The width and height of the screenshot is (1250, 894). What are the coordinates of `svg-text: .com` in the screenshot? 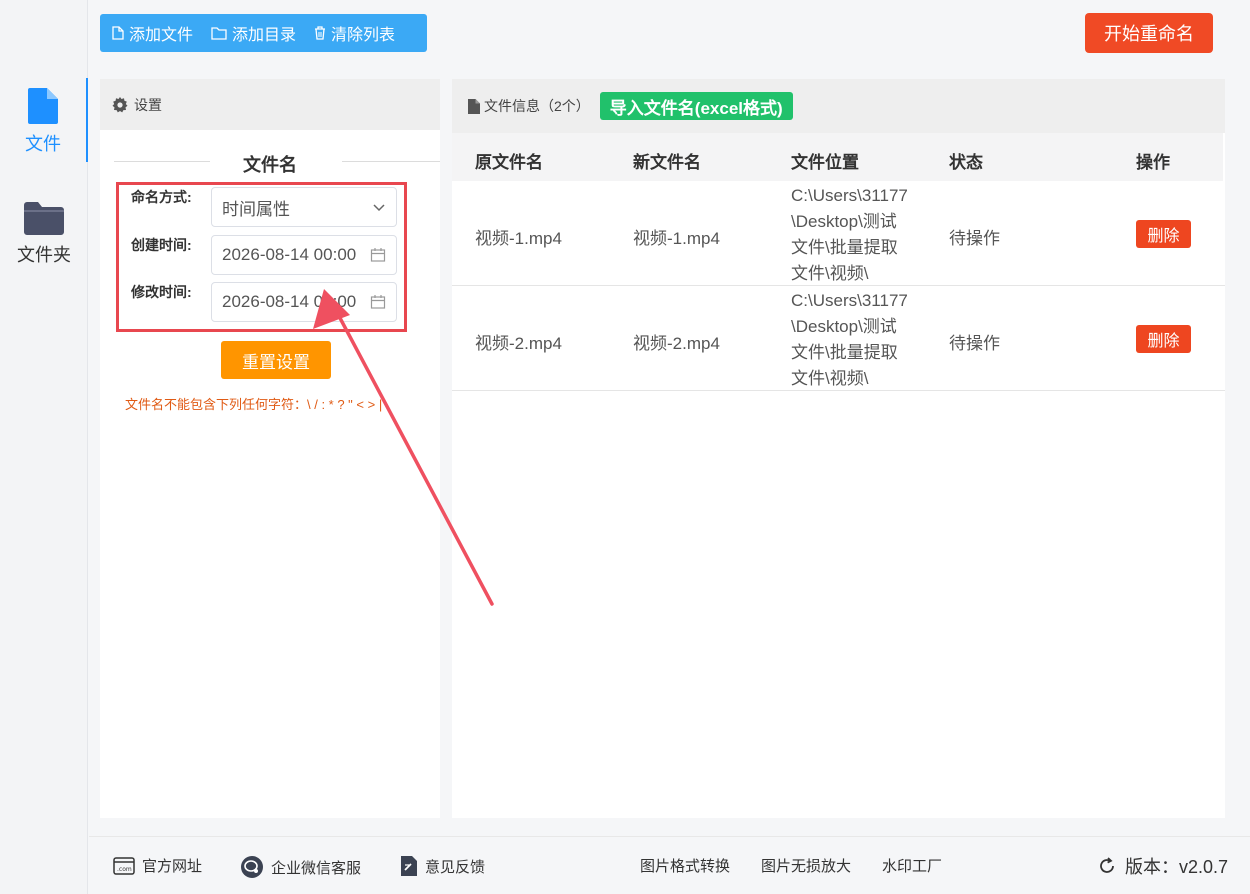 It's located at (124, 869).